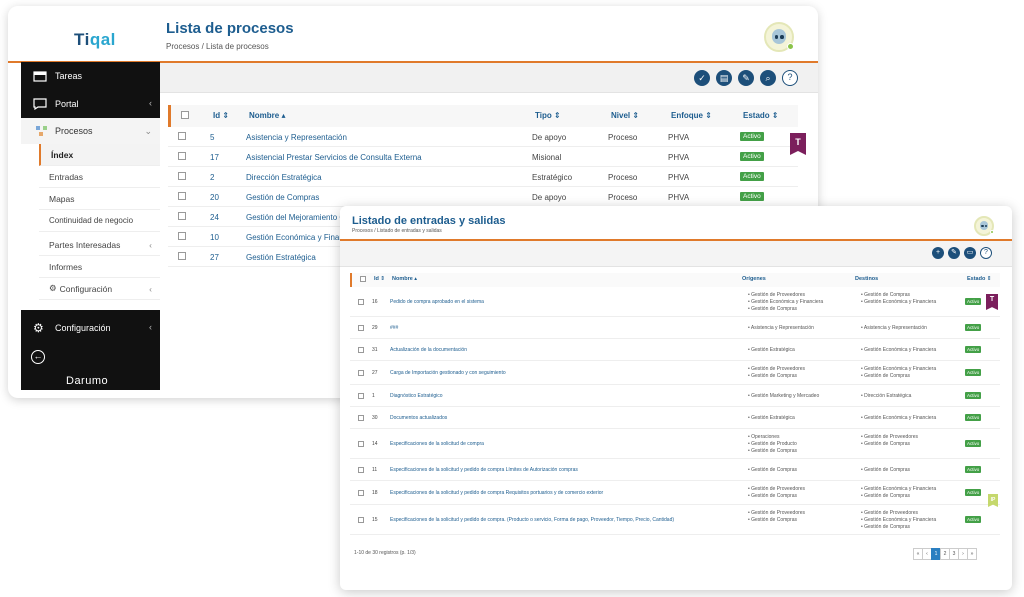 This screenshot has height=597, width=1024. Describe the element at coordinates (375, 444) in the screenshot. I see `cell-id: 14` at that location.